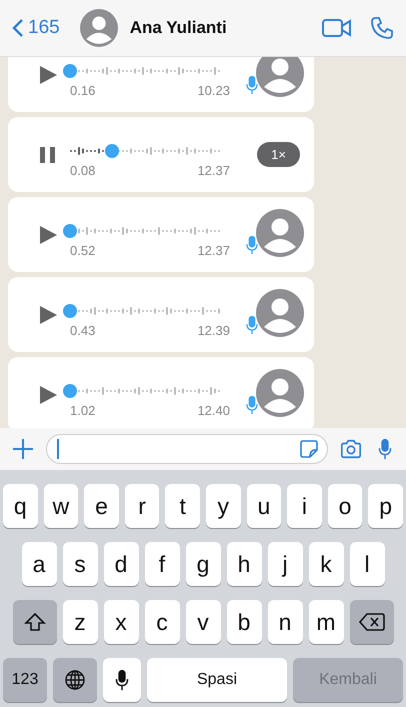  Describe the element at coordinates (122, 680) in the screenshot. I see `dictation-key` at that location.